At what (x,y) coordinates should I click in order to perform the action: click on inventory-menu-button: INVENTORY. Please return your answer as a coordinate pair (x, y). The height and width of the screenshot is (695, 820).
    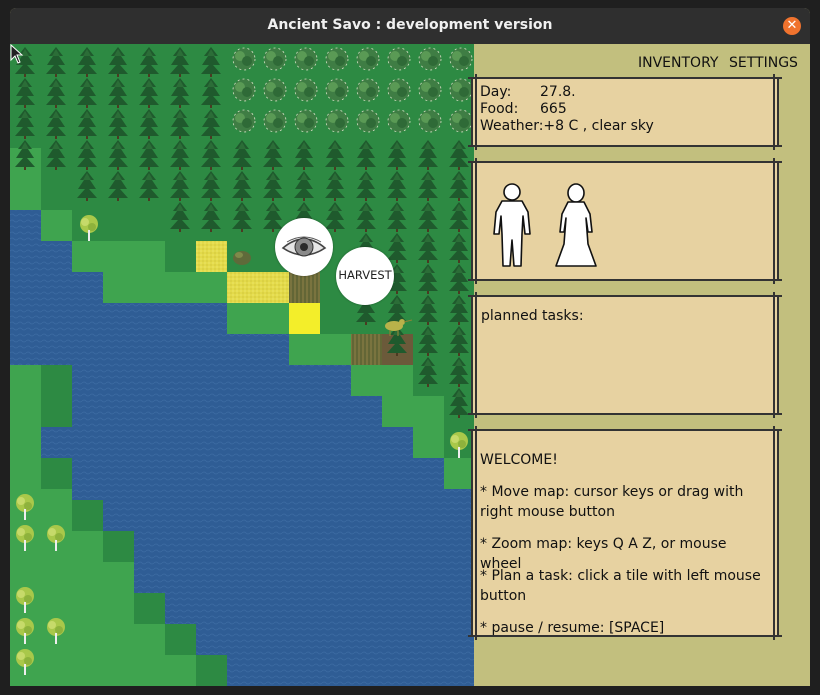
    Looking at the image, I should click on (678, 63).